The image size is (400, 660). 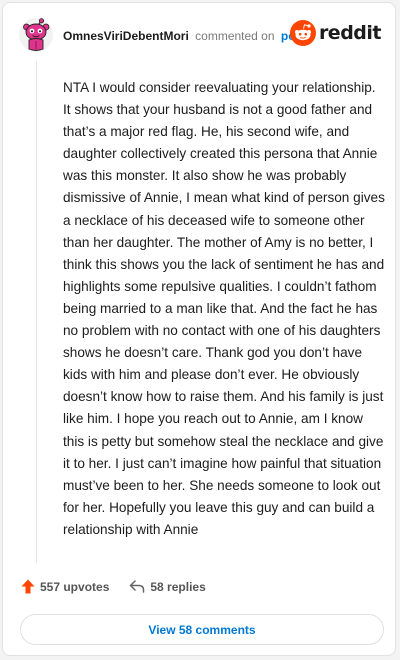 I want to click on reddit-wordmark: reddit, so click(x=350, y=33).